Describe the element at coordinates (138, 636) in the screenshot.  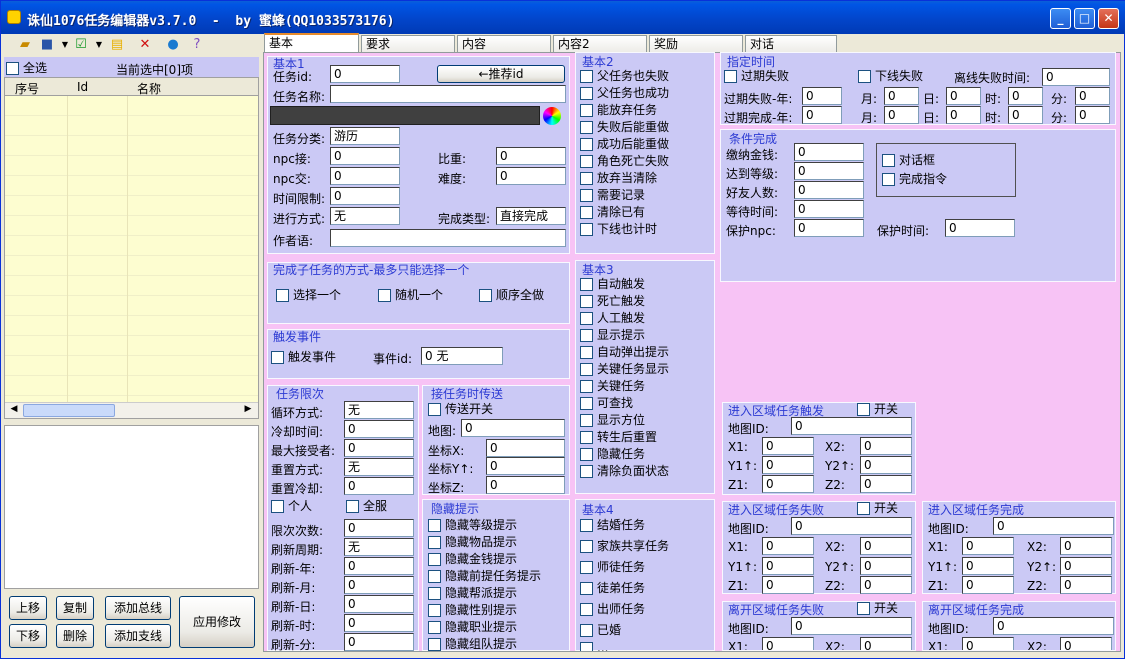
I see `add-branch-button: 添加支线` at that location.